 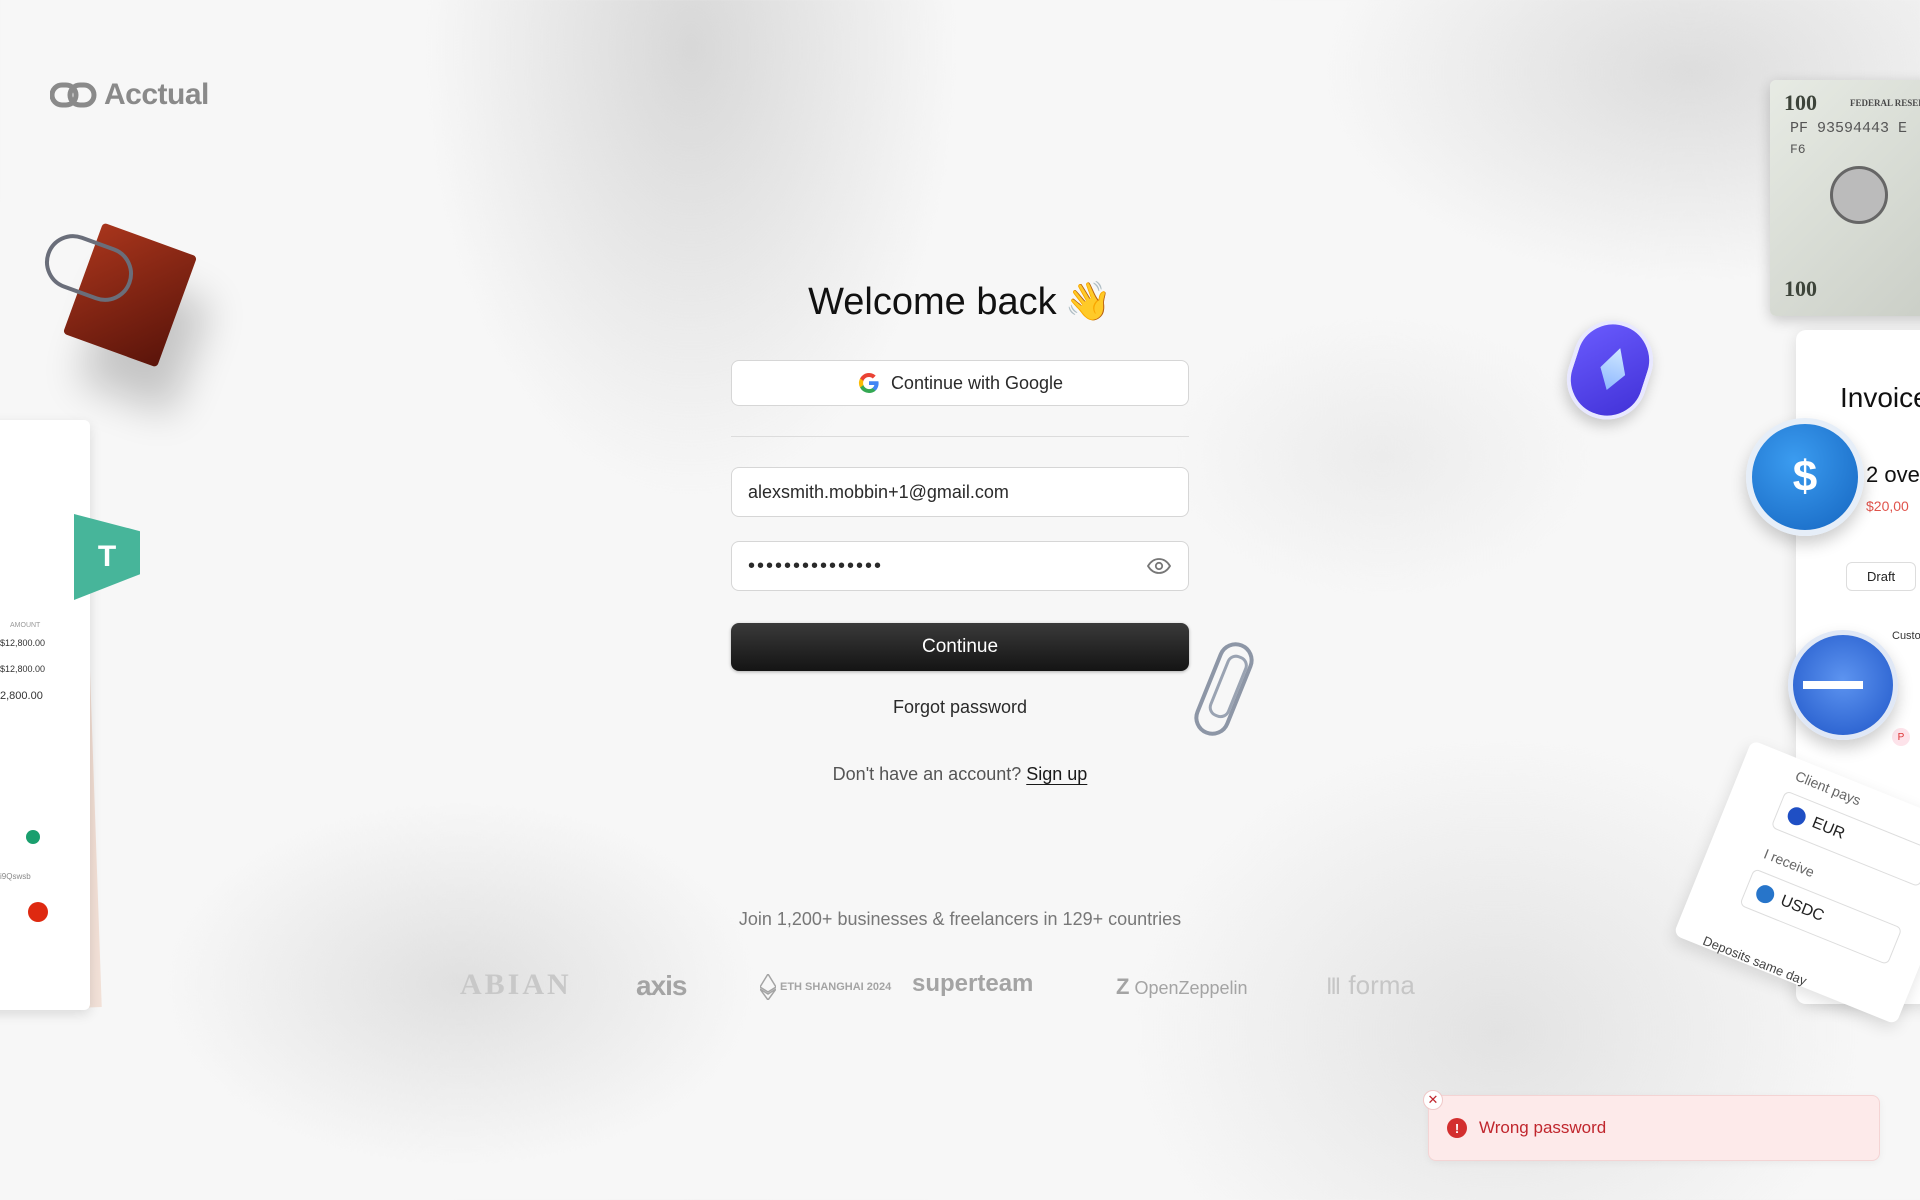 I want to click on bill-code: F6, so click(x=1798, y=149).